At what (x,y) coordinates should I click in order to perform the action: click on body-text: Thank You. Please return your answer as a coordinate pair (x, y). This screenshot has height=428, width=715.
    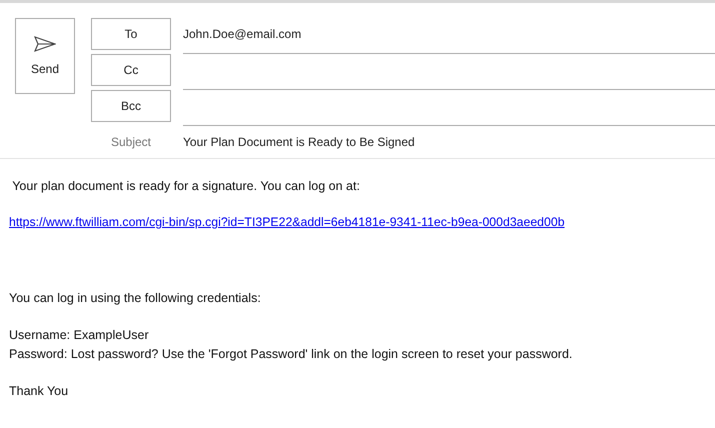
    Looking at the image, I should click on (39, 391).